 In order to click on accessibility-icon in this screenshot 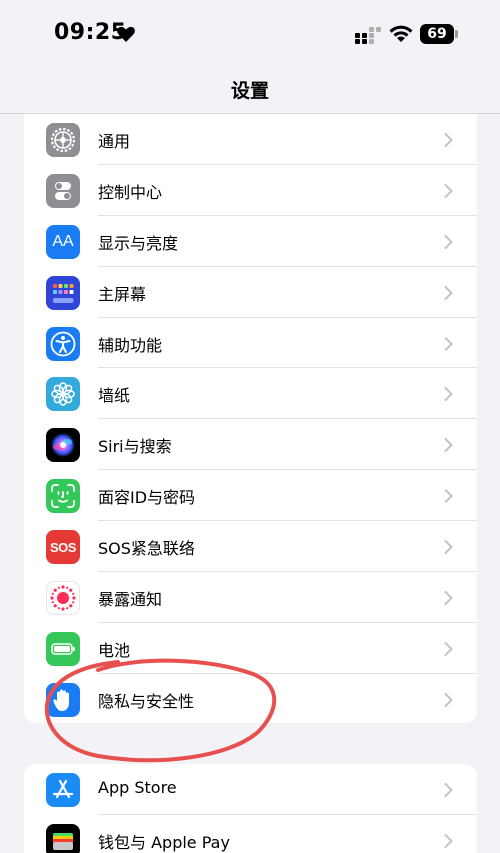, I will do `click(63, 343)`.